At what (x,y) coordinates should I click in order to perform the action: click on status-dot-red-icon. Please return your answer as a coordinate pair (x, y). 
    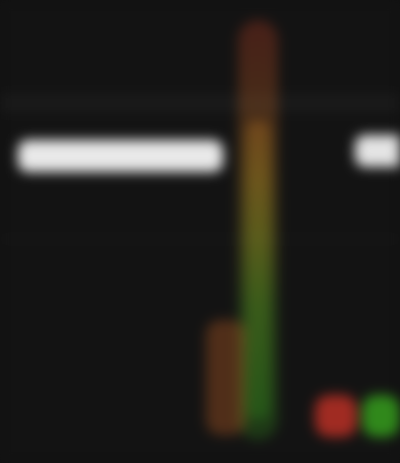
    Looking at the image, I should click on (336, 416).